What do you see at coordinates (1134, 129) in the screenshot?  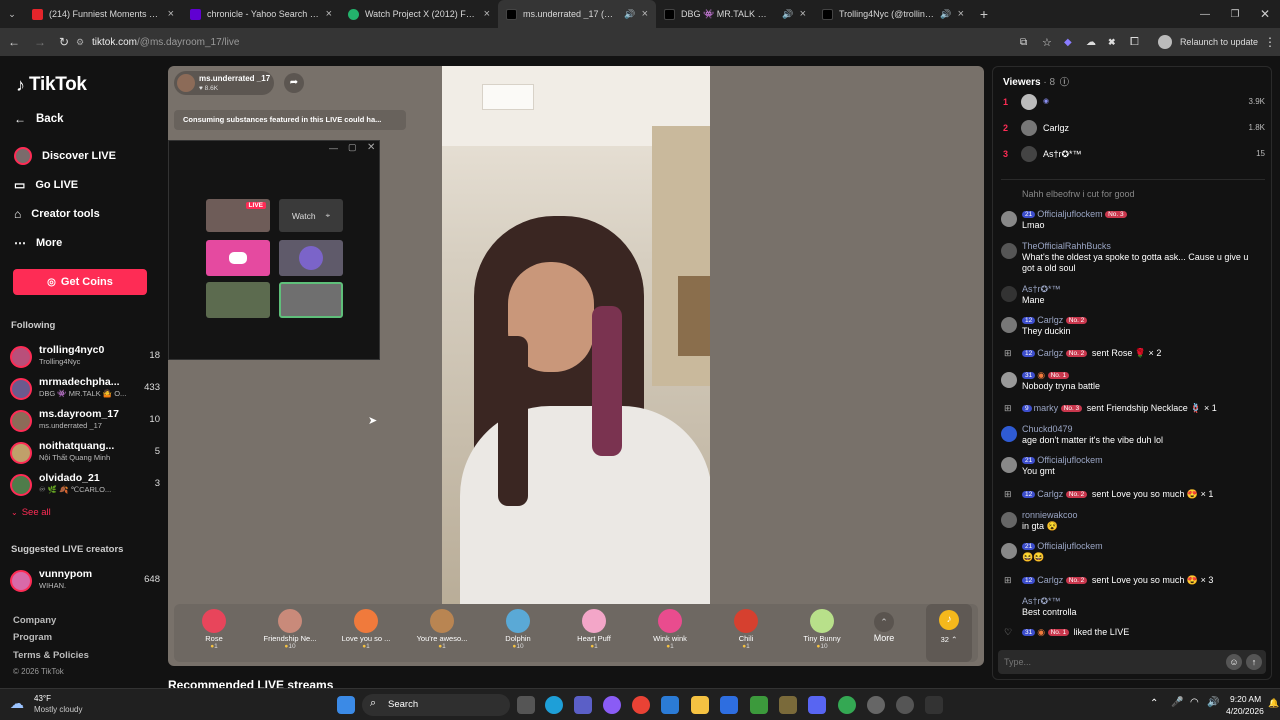 I see `viewer-row: 2 Carlgz 1.8K` at bounding box center [1134, 129].